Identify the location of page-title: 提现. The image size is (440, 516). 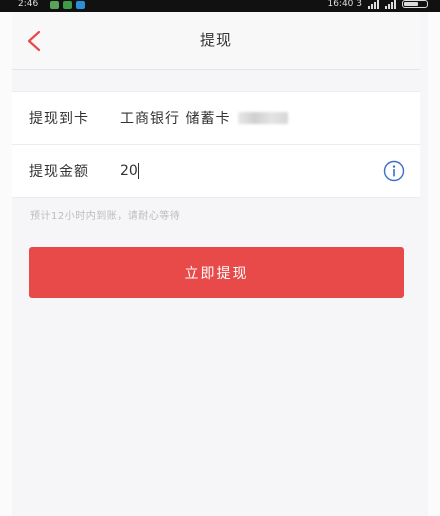
(215, 40).